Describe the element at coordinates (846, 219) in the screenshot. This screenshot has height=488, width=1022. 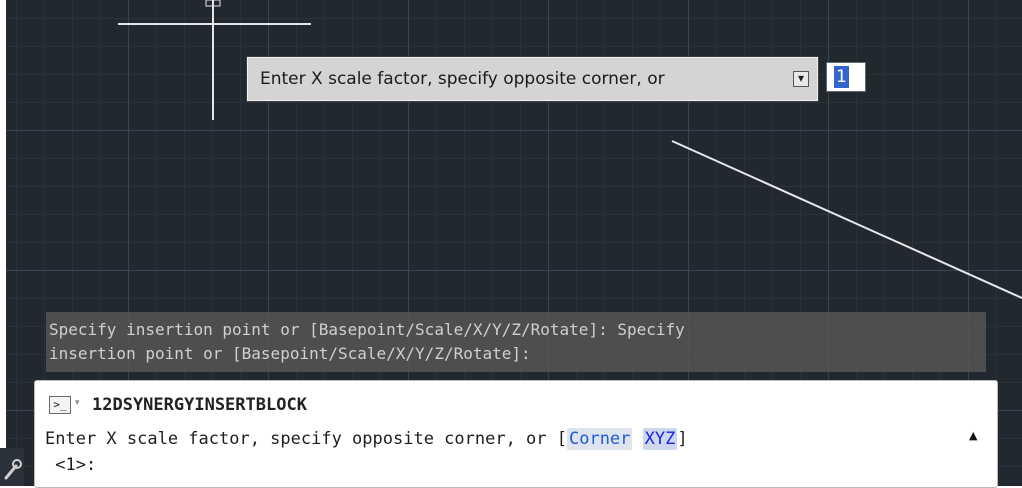
I see `drawing-line` at that location.